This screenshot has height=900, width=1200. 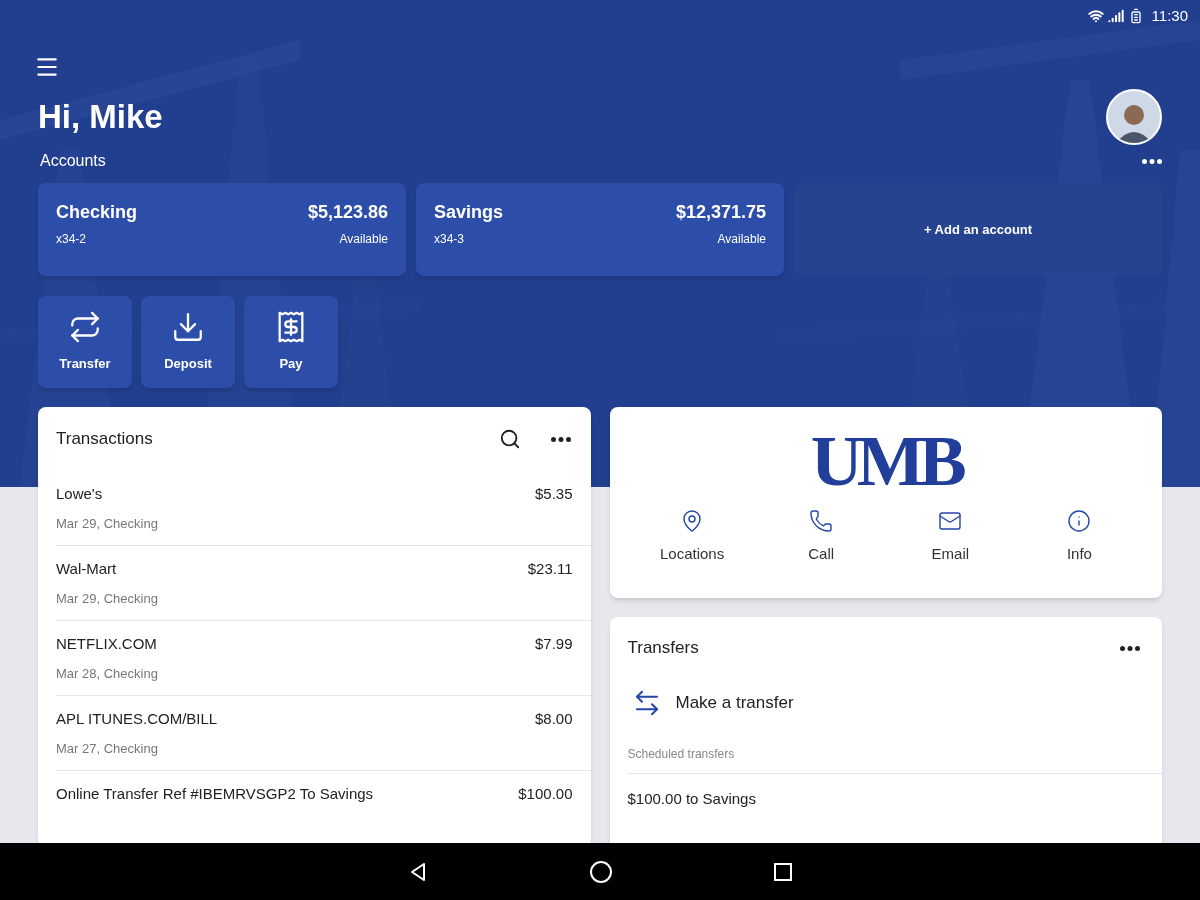 I want to click on signal-icon, so click(x=1115, y=16).